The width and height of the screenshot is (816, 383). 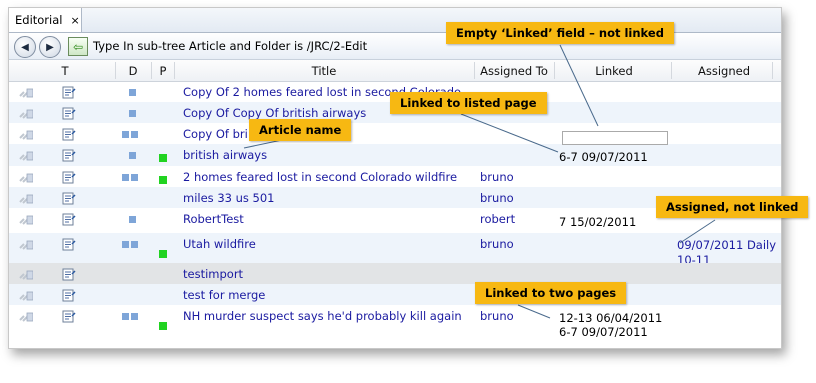 What do you see at coordinates (732, 207) in the screenshot?
I see `callout-assigned-not-linked: Assigned, not linked` at bounding box center [732, 207].